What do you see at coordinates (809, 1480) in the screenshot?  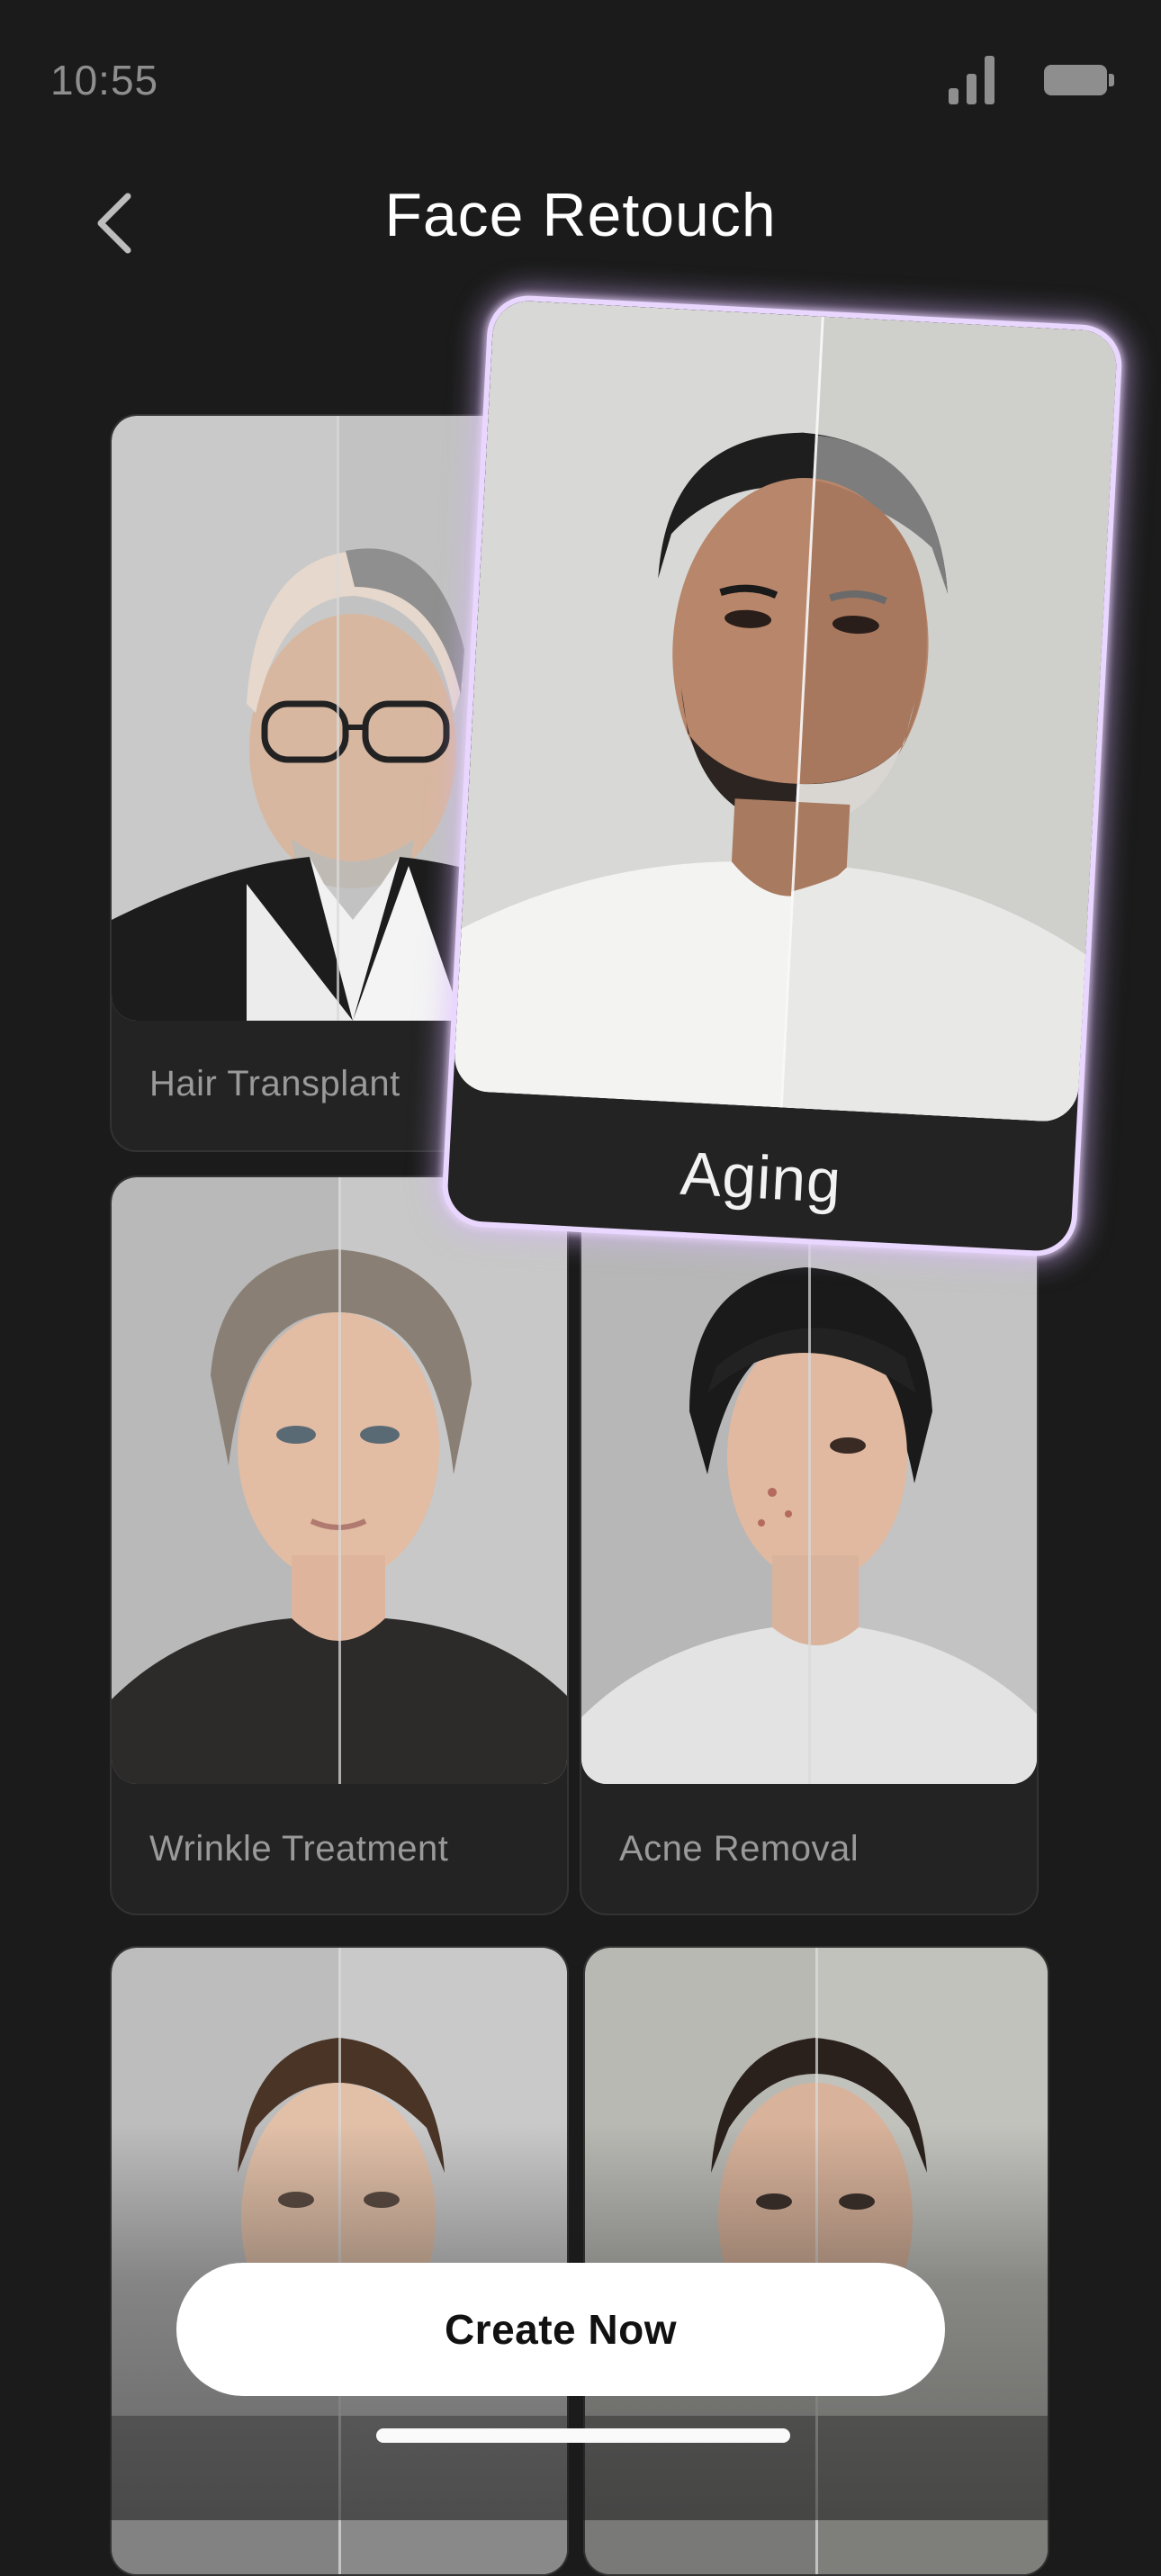 I see `acne-removal-preview-image` at bounding box center [809, 1480].